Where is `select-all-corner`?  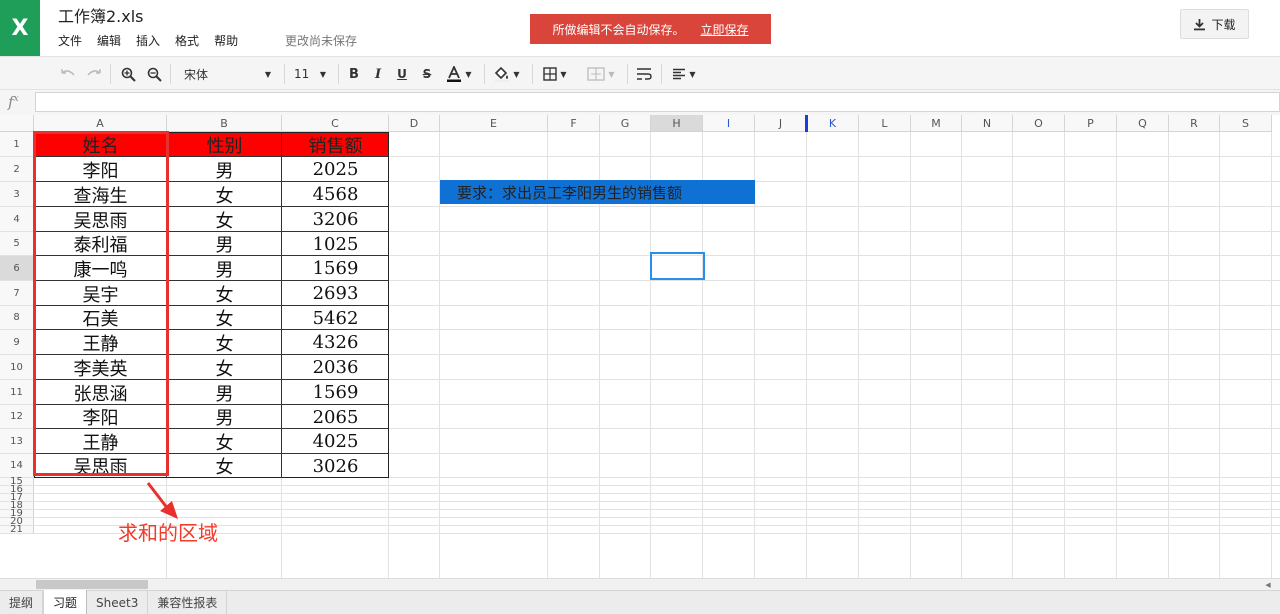
select-all-corner is located at coordinates (17, 123).